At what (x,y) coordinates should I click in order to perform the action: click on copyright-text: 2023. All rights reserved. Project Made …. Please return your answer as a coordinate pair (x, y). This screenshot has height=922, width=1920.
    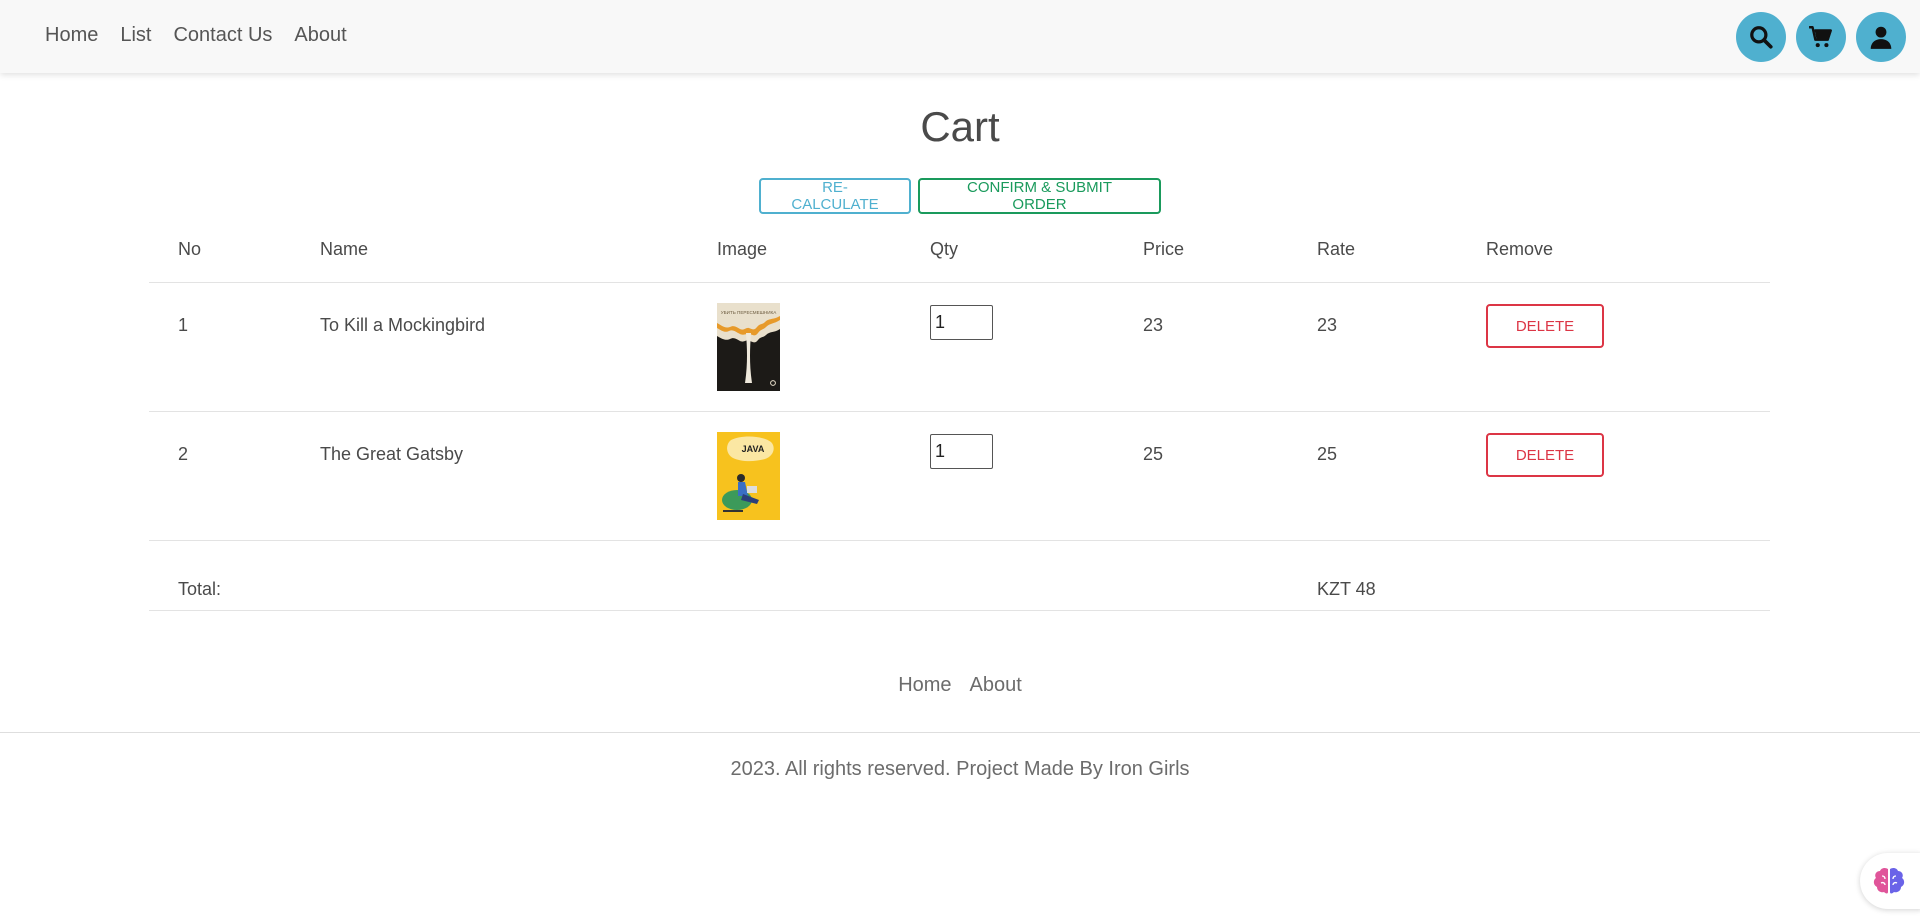
    Looking at the image, I should click on (960, 769).